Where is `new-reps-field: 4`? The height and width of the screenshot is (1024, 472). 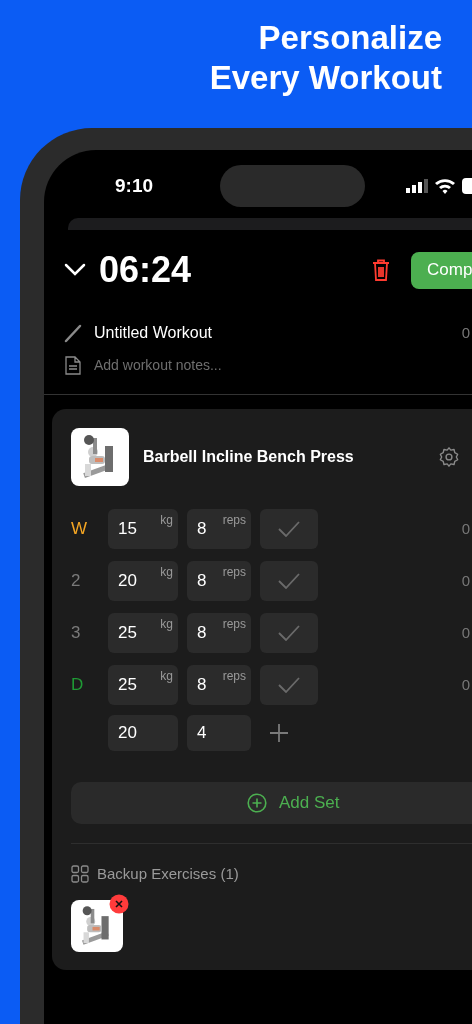
new-reps-field: 4 is located at coordinates (219, 733).